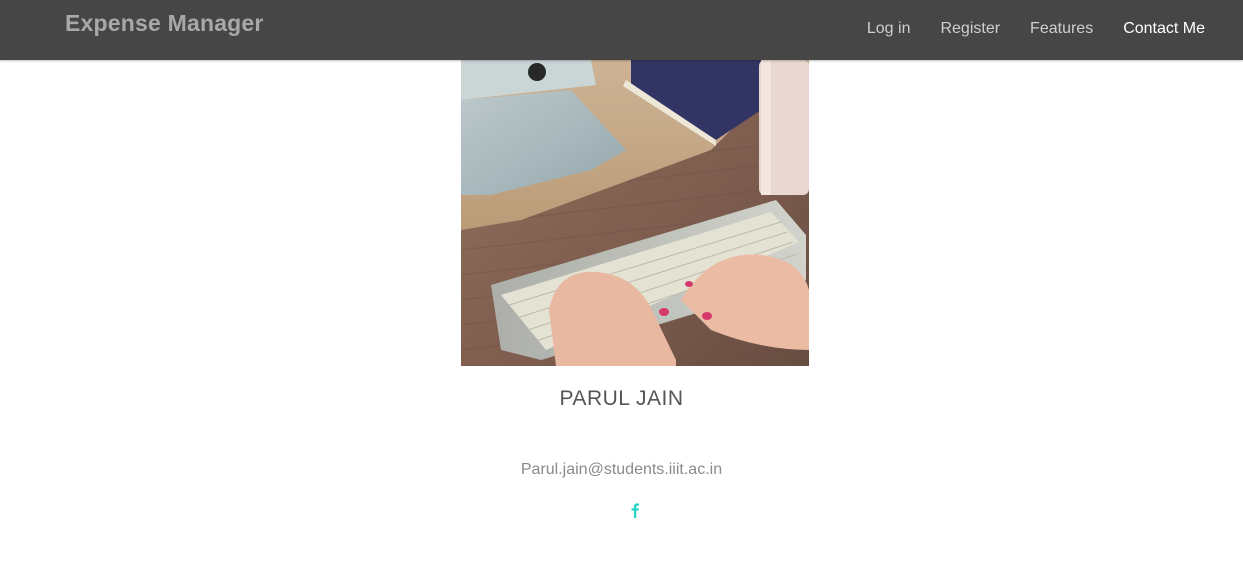 This screenshot has height=587, width=1243. What do you see at coordinates (621, 470) in the screenshot?
I see `profile-email: Parul.jain@students.iiit.ac.in` at bounding box center [621, 470].